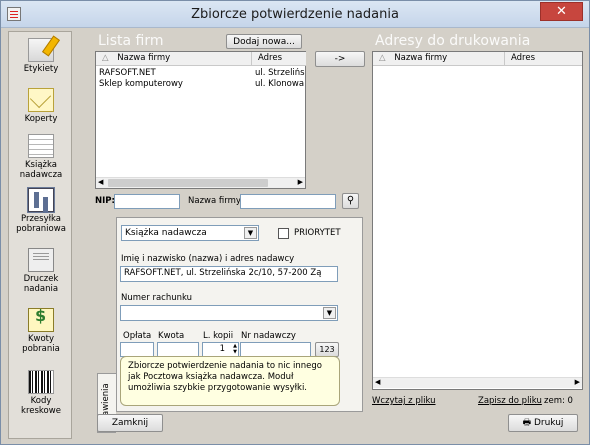 This screenshot has width=590, height=445. What do you see at coordinates (105, 201) in the screenshot?
I see `nip-label: NIP:` at bounding box center [105, 201].